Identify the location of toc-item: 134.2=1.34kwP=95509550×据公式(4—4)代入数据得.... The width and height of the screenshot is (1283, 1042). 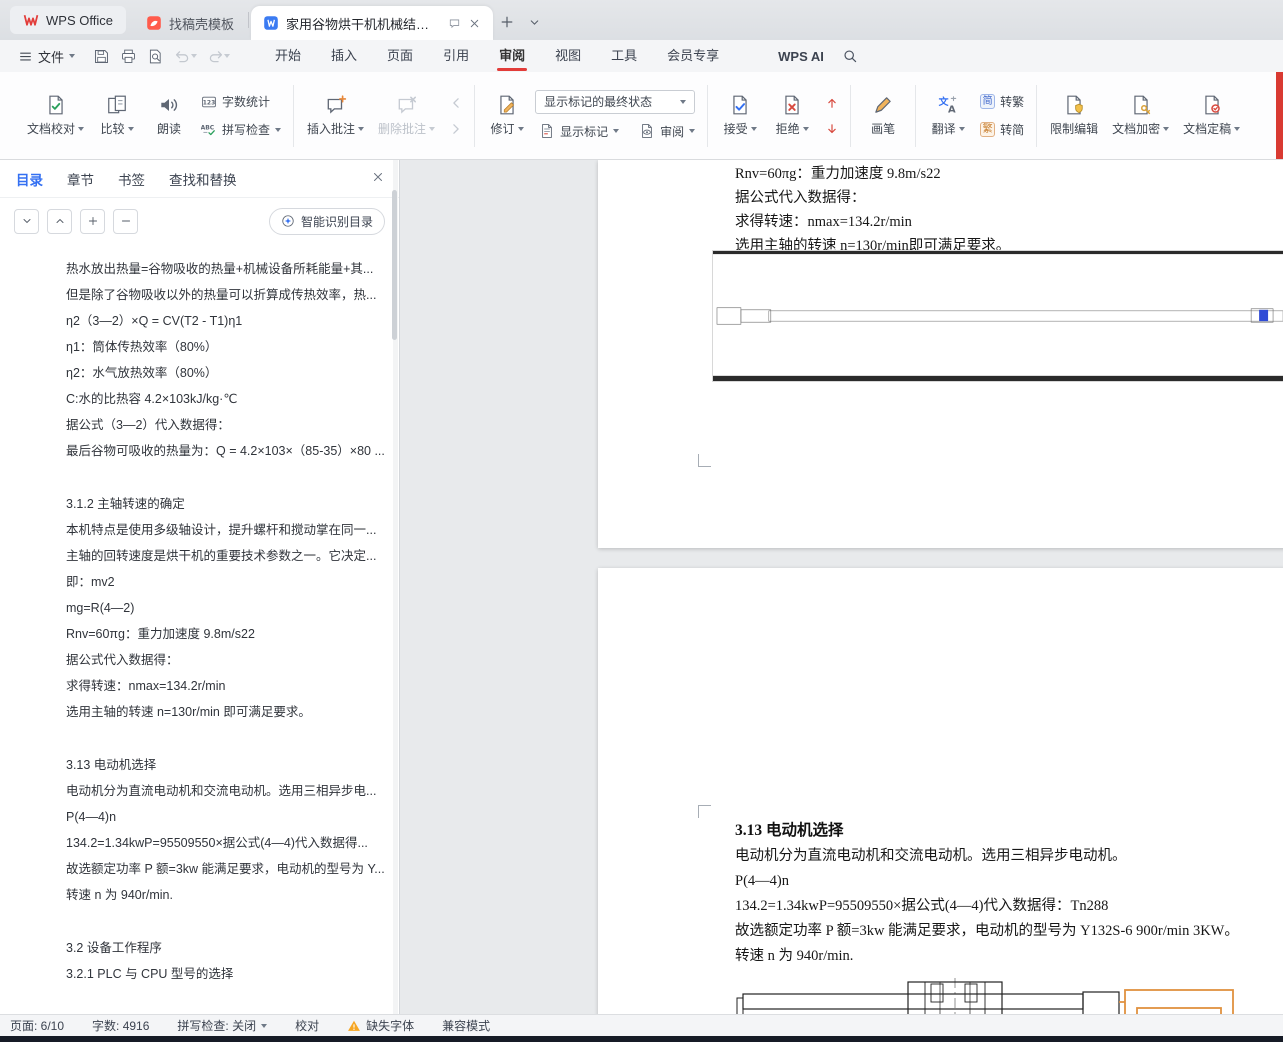
(202, 843).